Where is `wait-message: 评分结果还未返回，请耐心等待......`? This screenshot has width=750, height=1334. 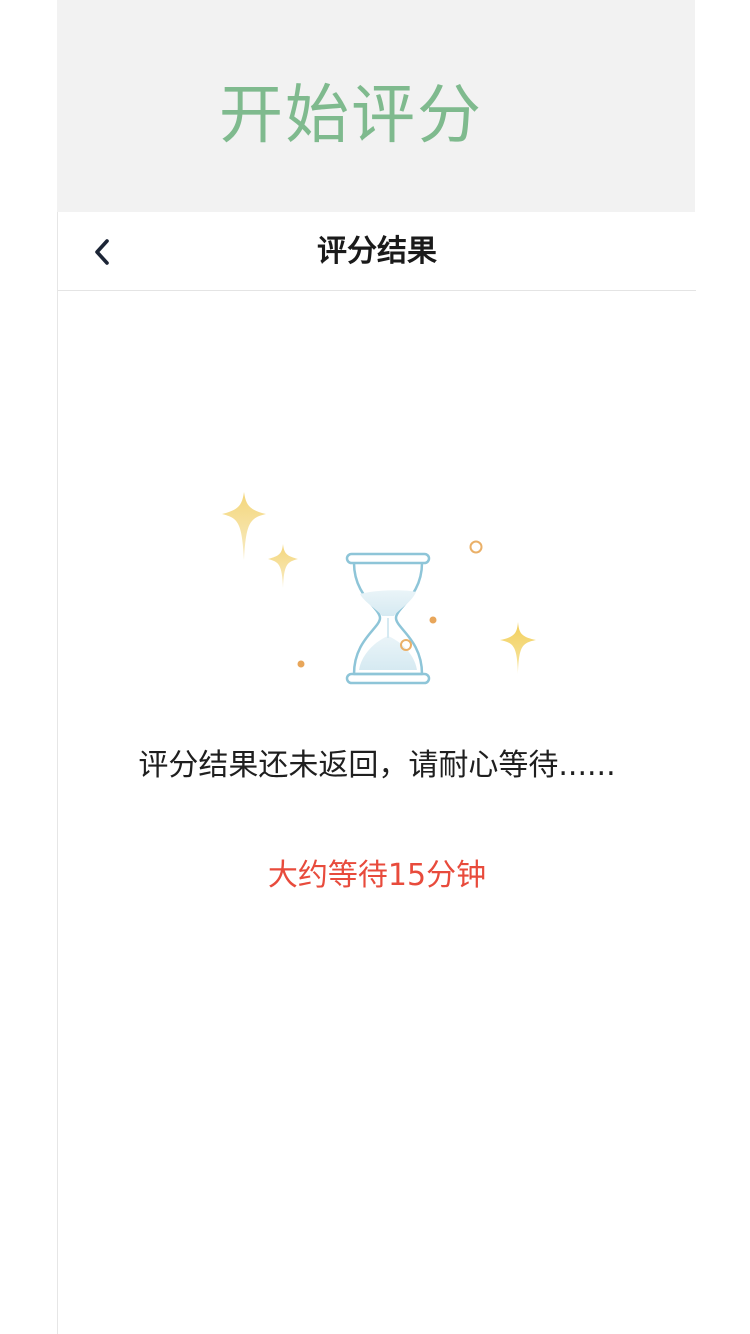 wait-message: 评分结果还未返回，请耐心等待...... is located at coordinates (377, 765).